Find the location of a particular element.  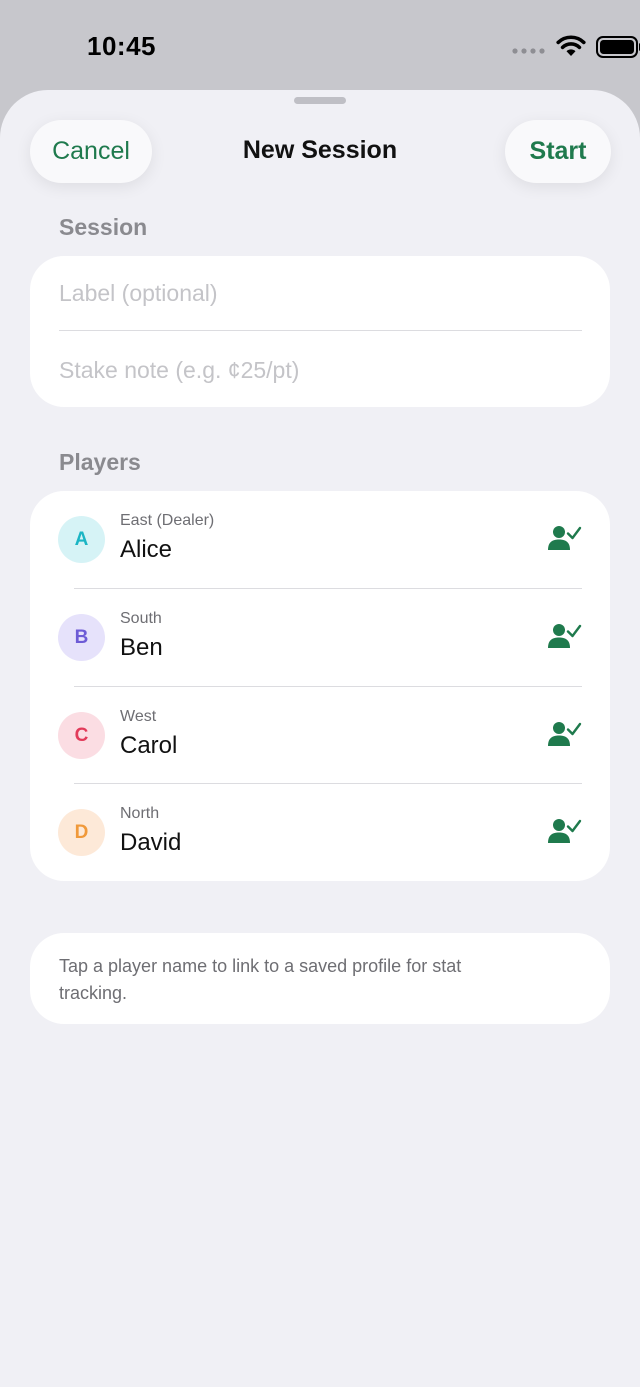

seat-label: South is located at coordinates (141, 618).